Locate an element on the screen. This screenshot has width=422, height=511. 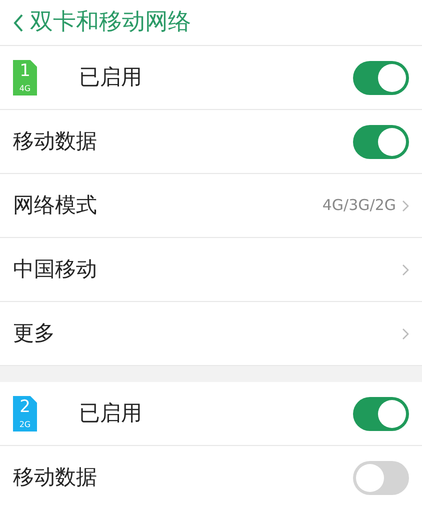
settings-row: 网络模式 4G/3G/2G is located at coordinates (211, 206).